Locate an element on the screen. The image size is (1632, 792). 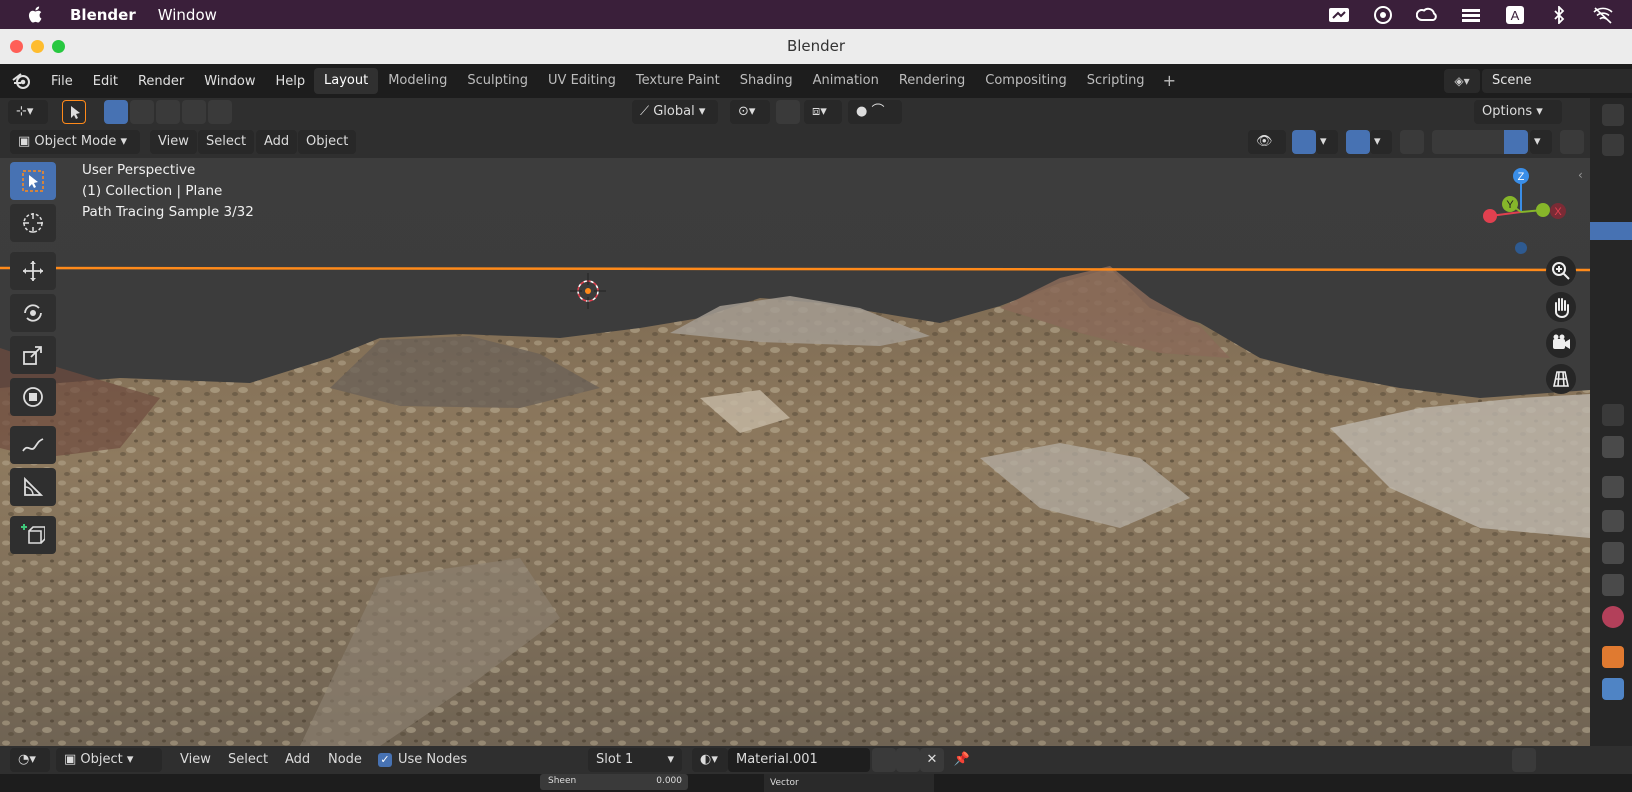
shading-dropdown: ▾ is located at coordinates (1541, 142).